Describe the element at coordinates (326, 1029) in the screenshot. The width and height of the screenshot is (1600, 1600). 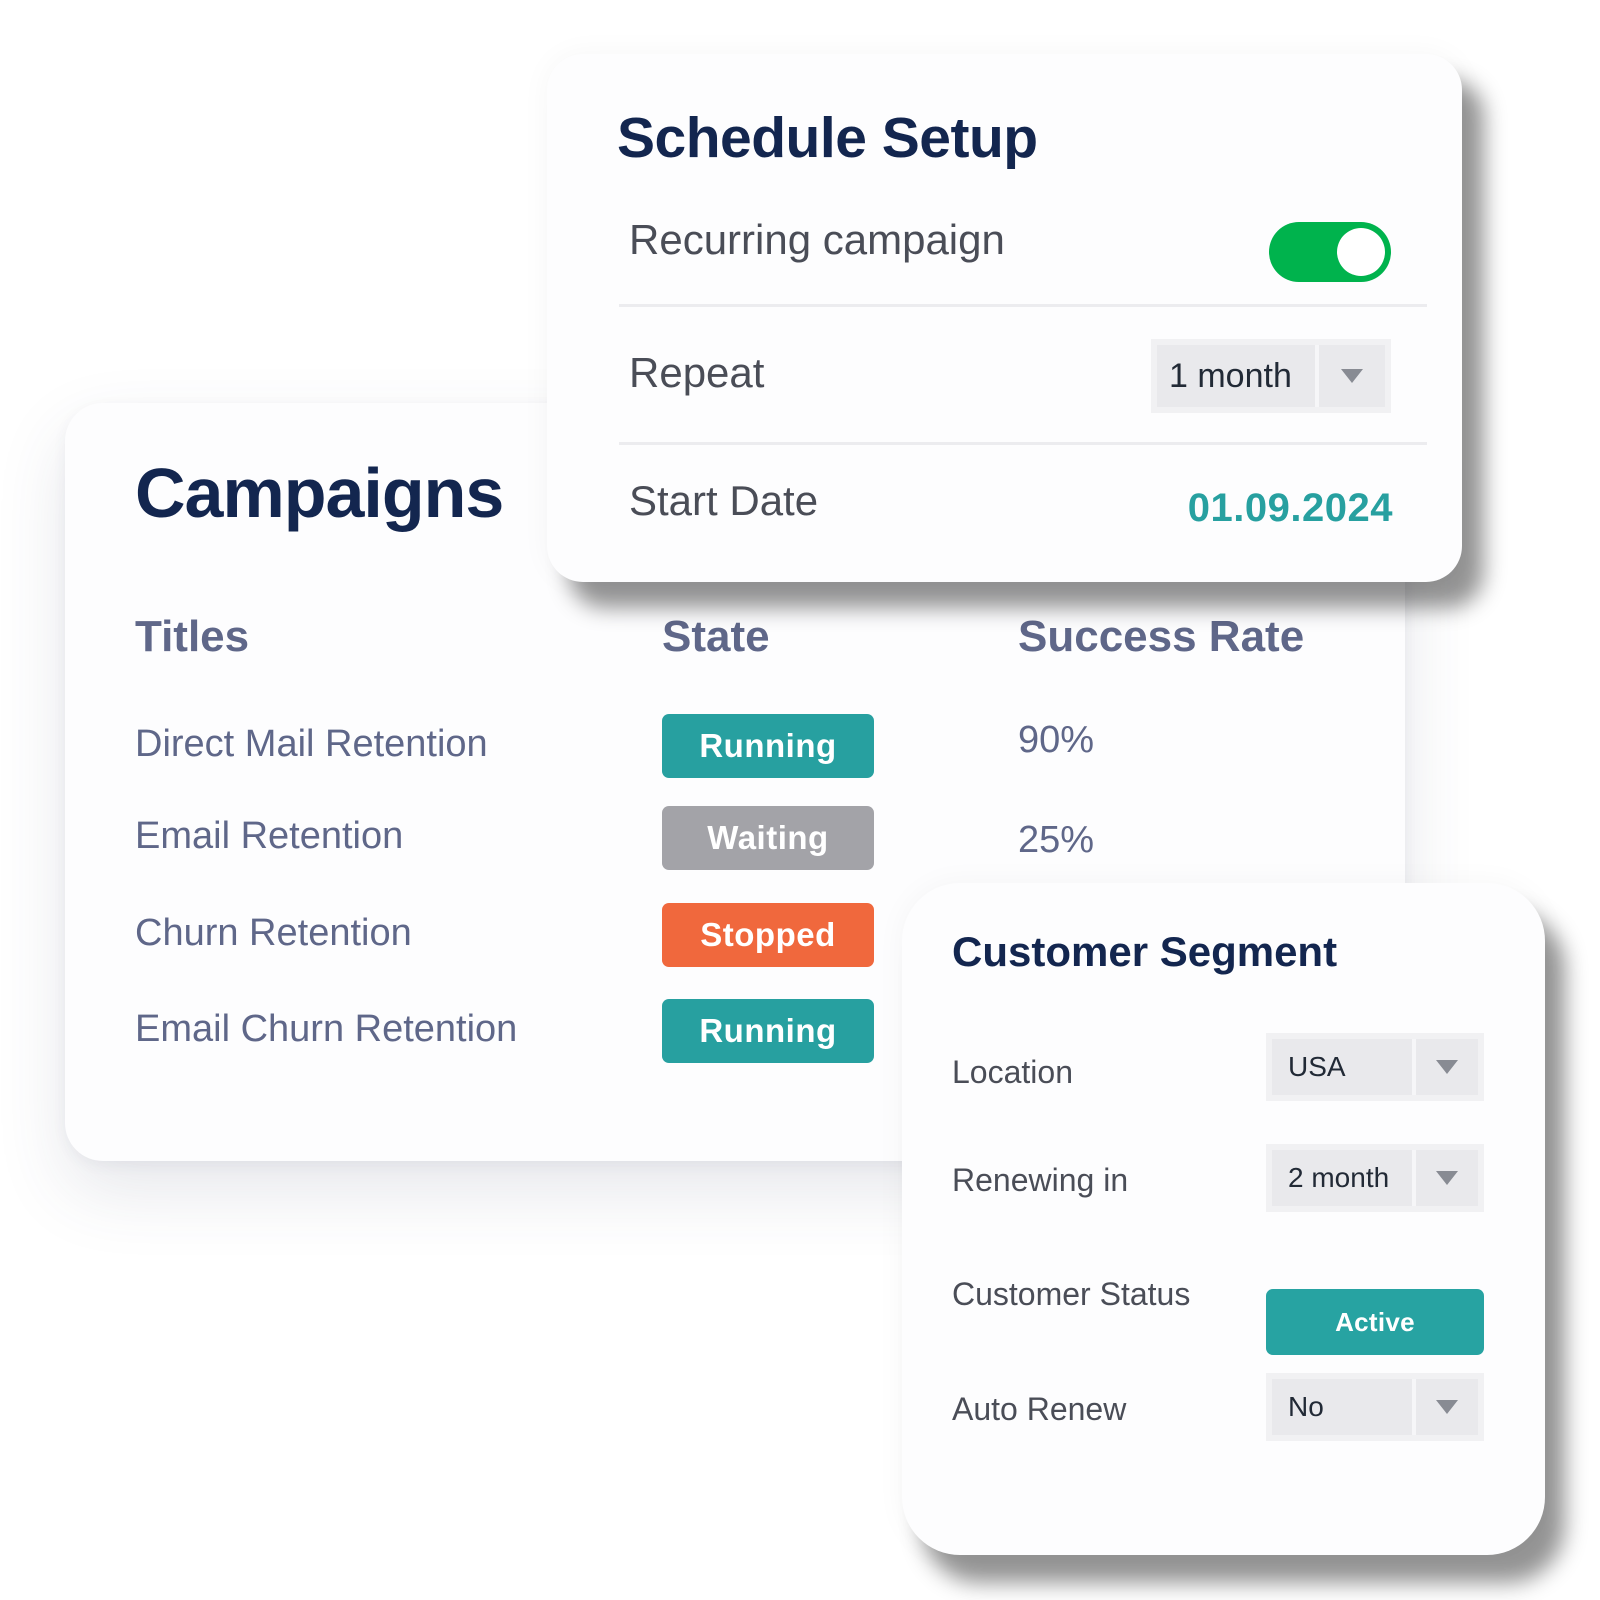
I see `campaign-title: Email Churn Retention` at that location.